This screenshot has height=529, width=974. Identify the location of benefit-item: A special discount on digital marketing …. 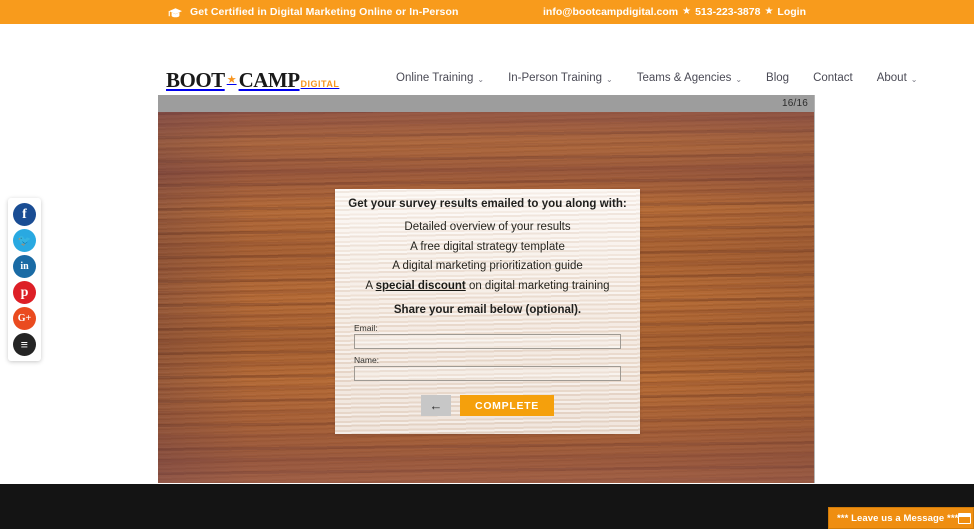
(487, 287).